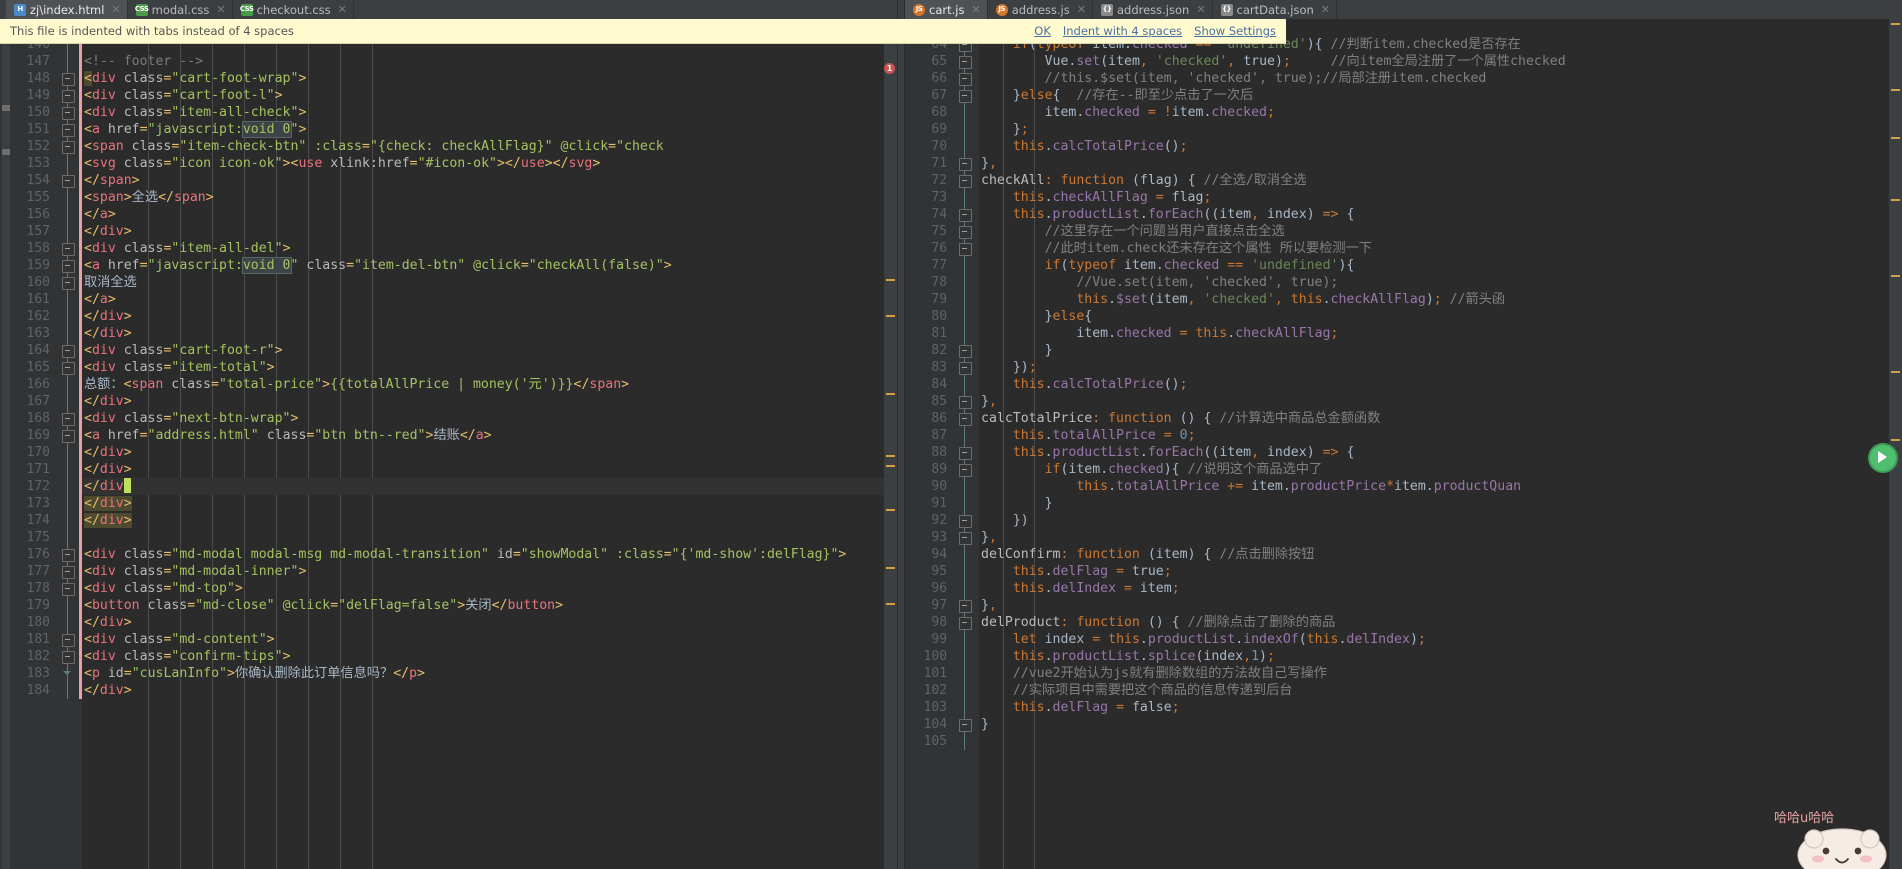  Describe the element at coordinates (1152, 9) in the screenshot. I see `tab-address-json: {} address.json ✕` at that location.